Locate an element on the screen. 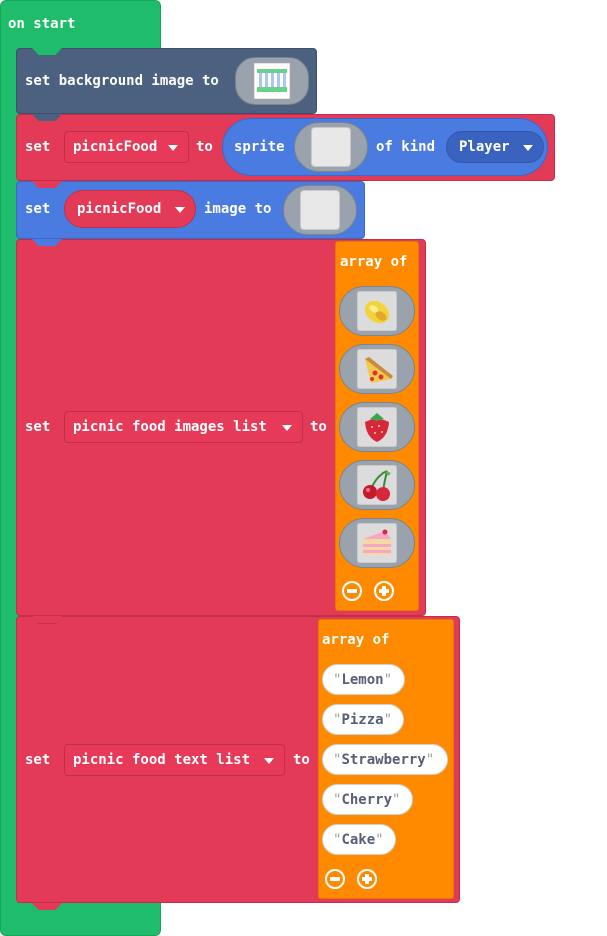 Image resolution: width=607 pixels, height=936 pixels. sprite-kind-dropdown: Player is located at coordinates (495, 147).